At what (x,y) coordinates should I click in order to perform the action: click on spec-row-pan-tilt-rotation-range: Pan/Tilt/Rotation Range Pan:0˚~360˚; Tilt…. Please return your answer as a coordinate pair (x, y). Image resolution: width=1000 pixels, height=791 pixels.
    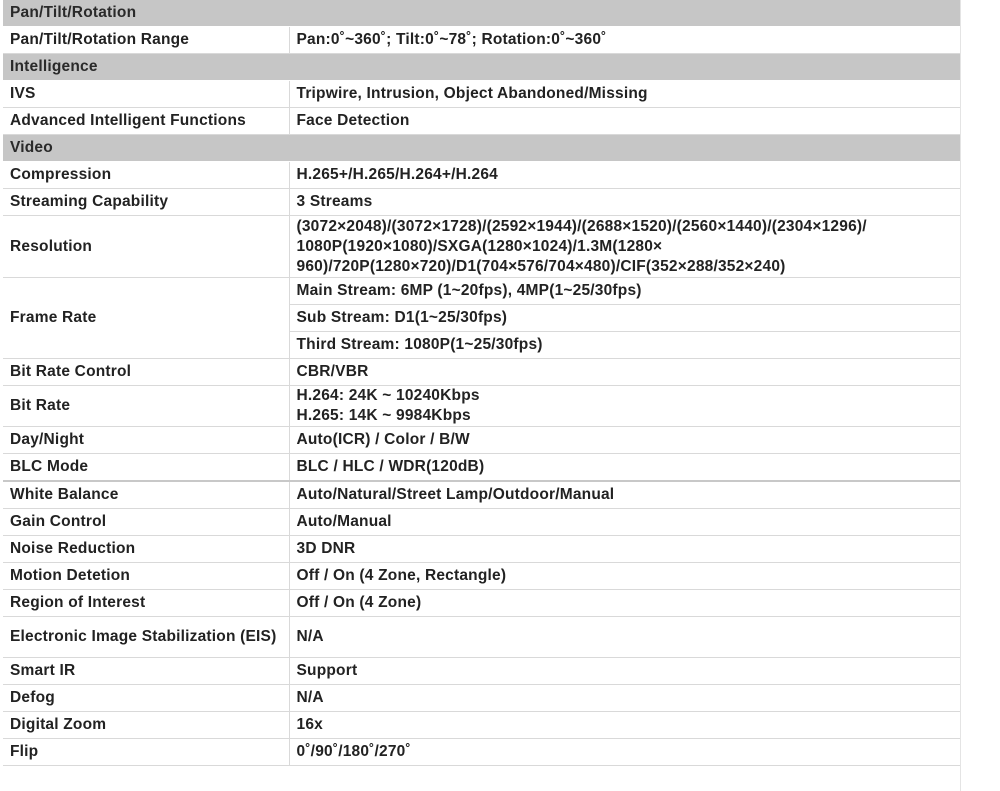
    Looking at the image, I should click on (481, 40).